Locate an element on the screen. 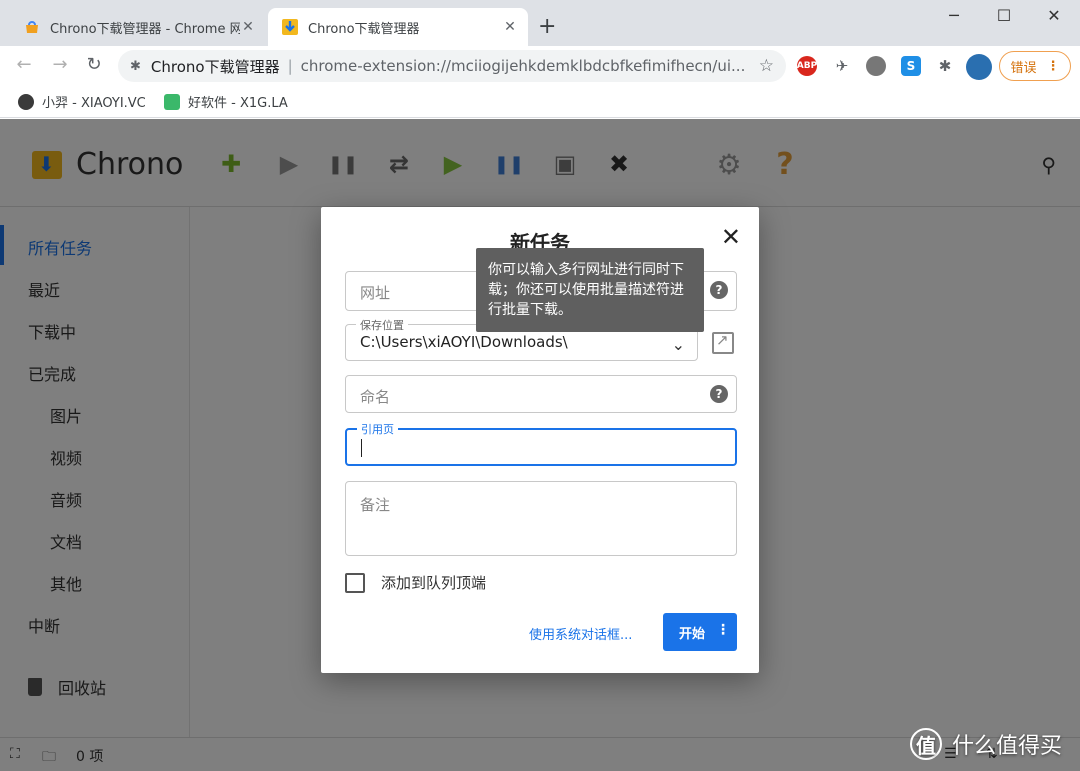 This screenshot has height=771, width=1080. tab-title: Chrono下载管理器 is located at coordinates (364, 29).